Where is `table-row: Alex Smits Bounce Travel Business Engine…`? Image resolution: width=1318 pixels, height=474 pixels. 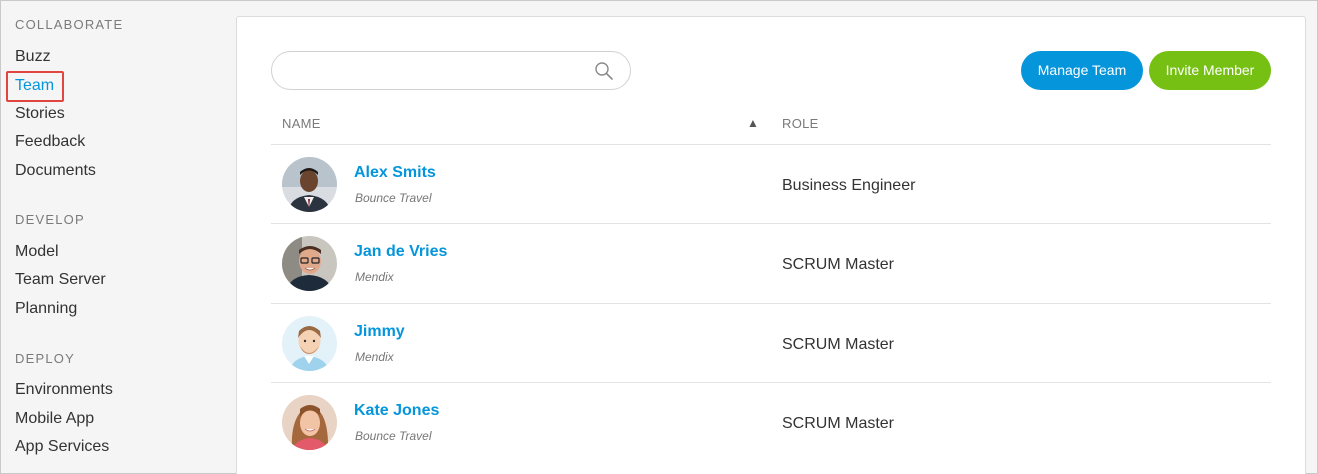
table-row: Alex Smits Bounce Travel Business Engine… is located at coordinates (771, 183).